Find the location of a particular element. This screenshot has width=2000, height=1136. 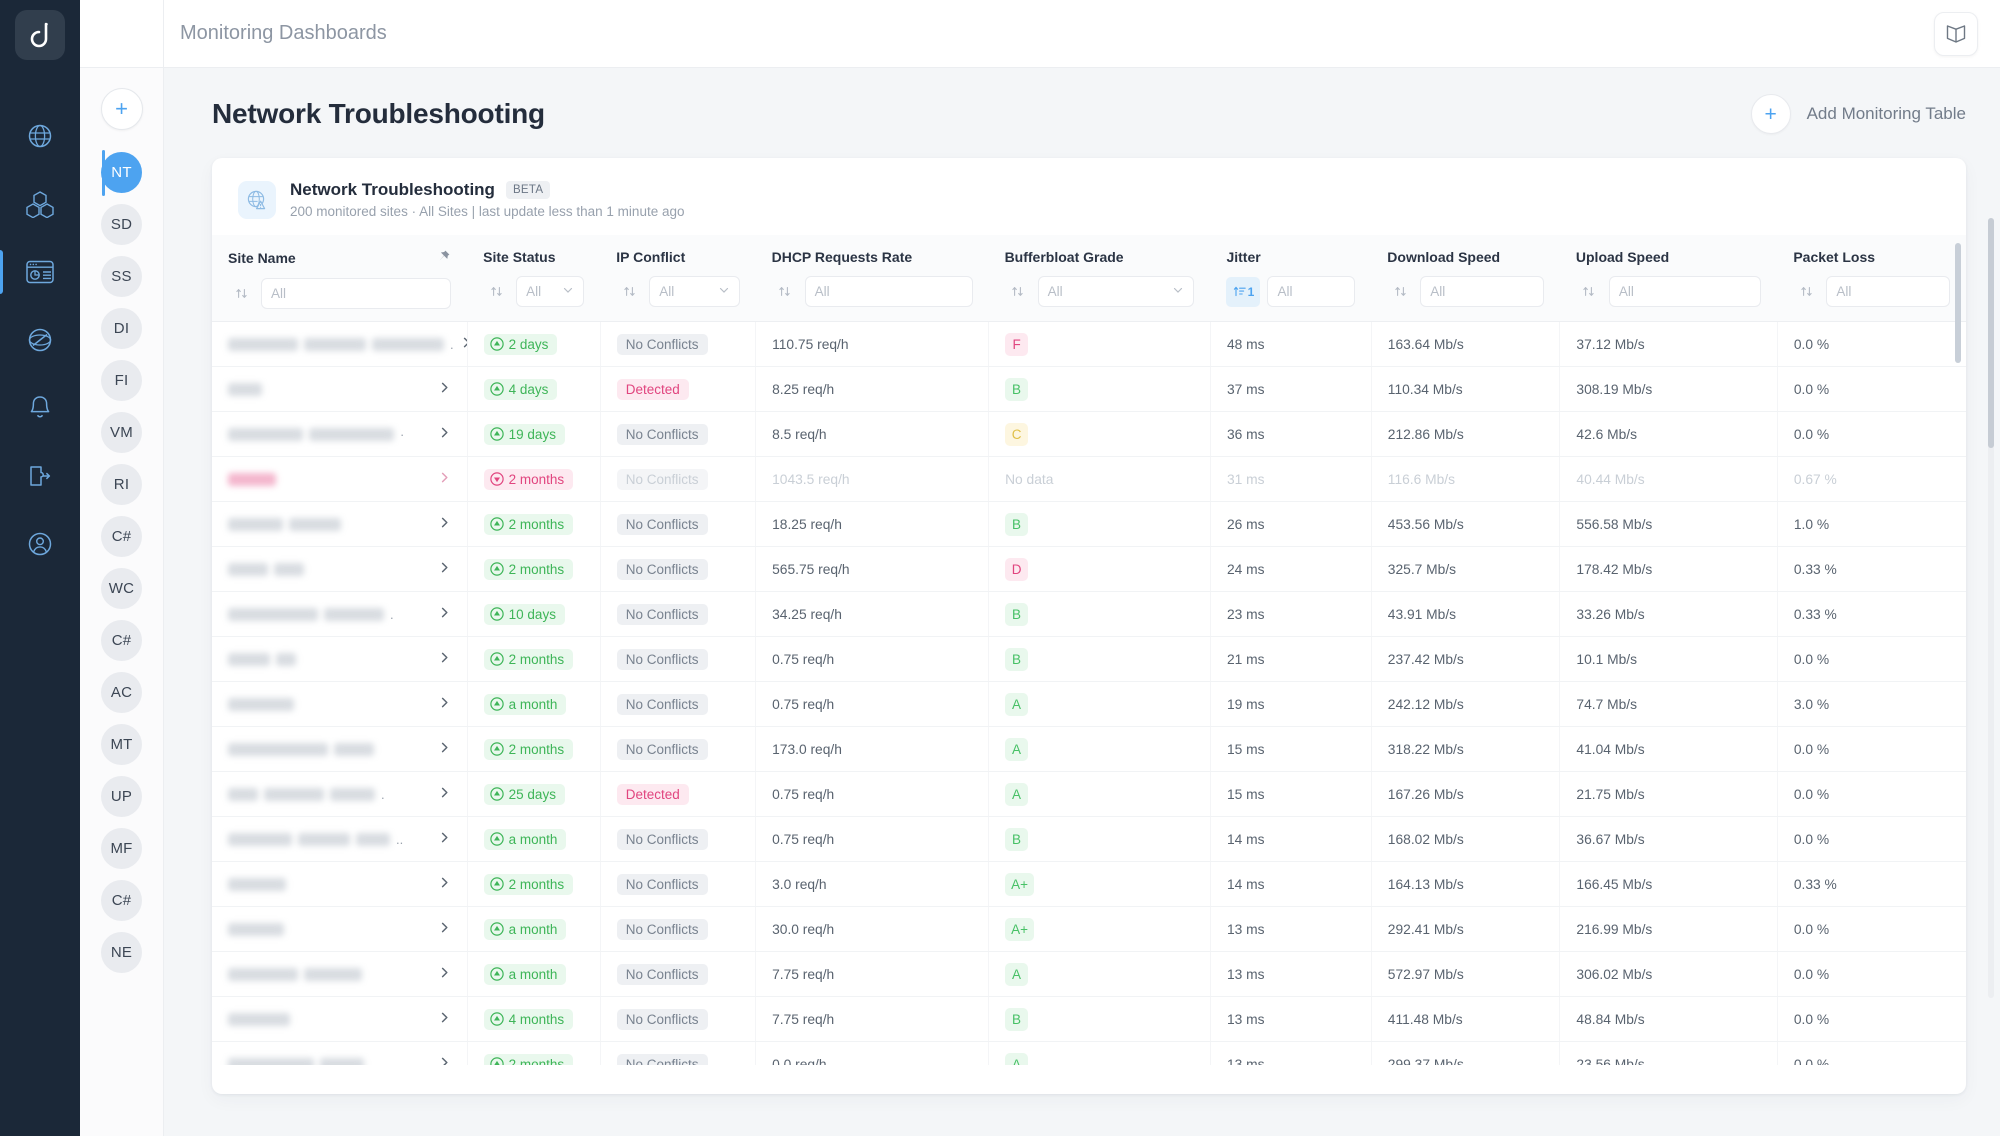

column-sort-button: 1 is located at coordinates (1243, 291).